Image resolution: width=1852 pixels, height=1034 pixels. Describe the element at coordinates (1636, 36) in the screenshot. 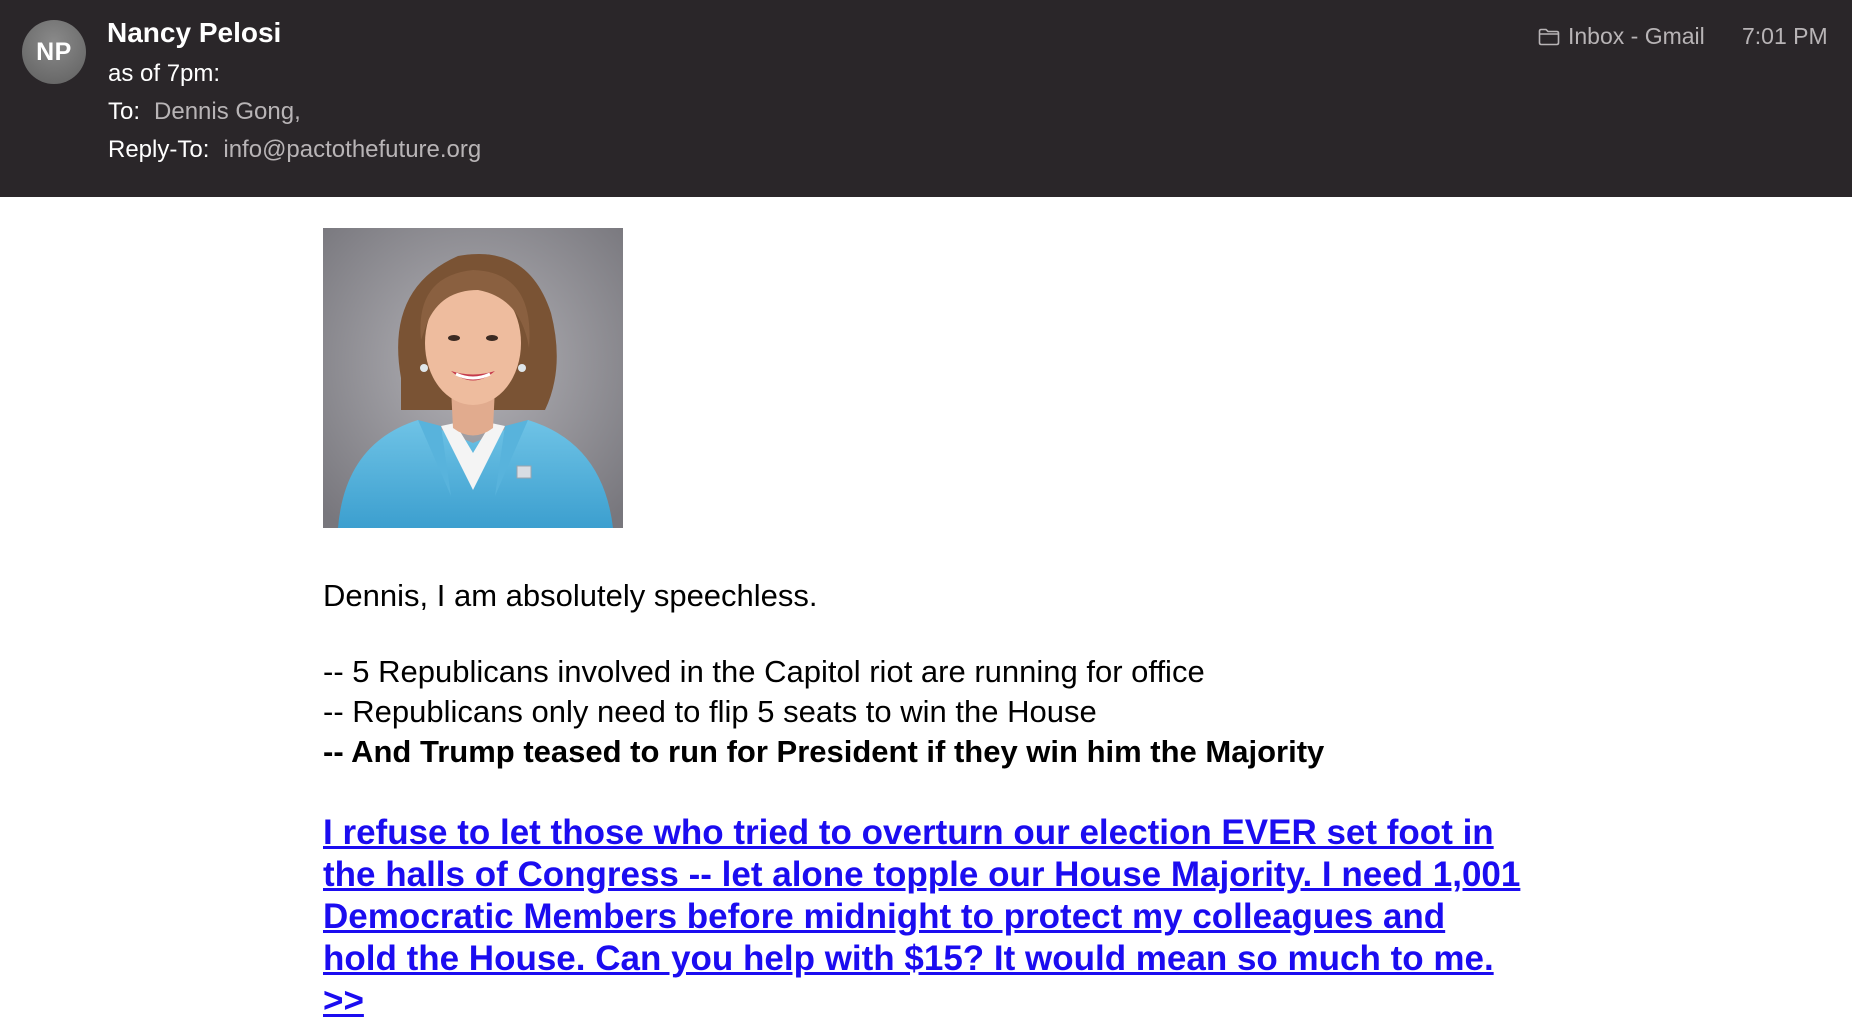

I see `mailbox-label: Inbox - Gmail` at that location.